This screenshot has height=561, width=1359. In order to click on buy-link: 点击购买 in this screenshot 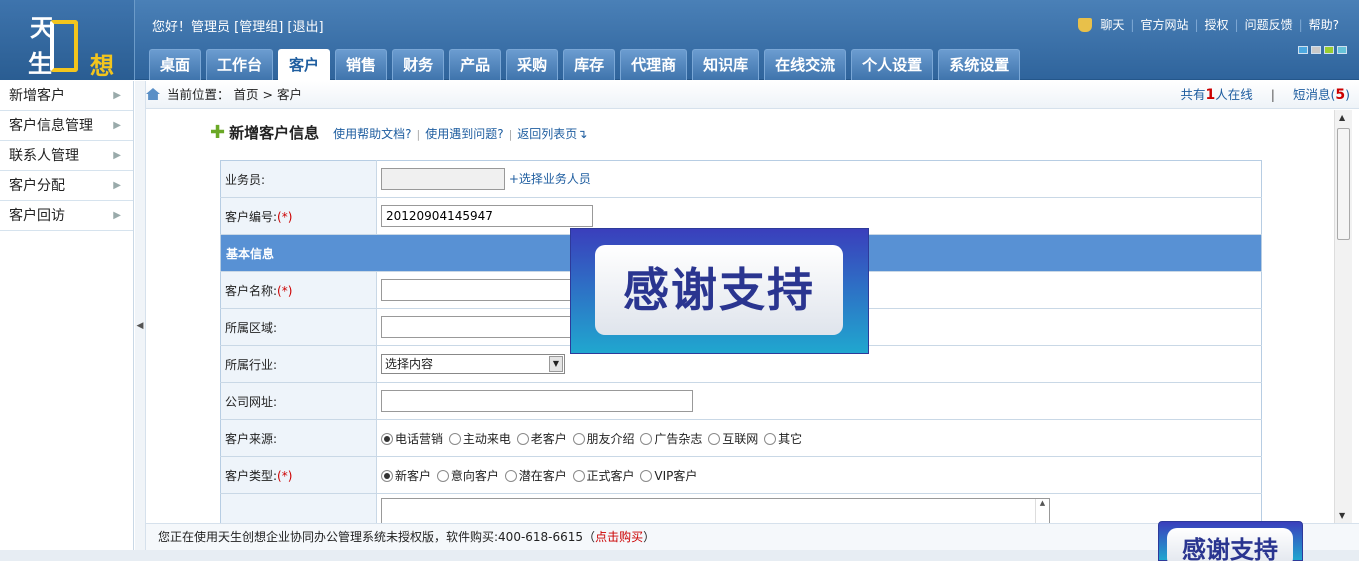, I will do `click(619, 537)`.